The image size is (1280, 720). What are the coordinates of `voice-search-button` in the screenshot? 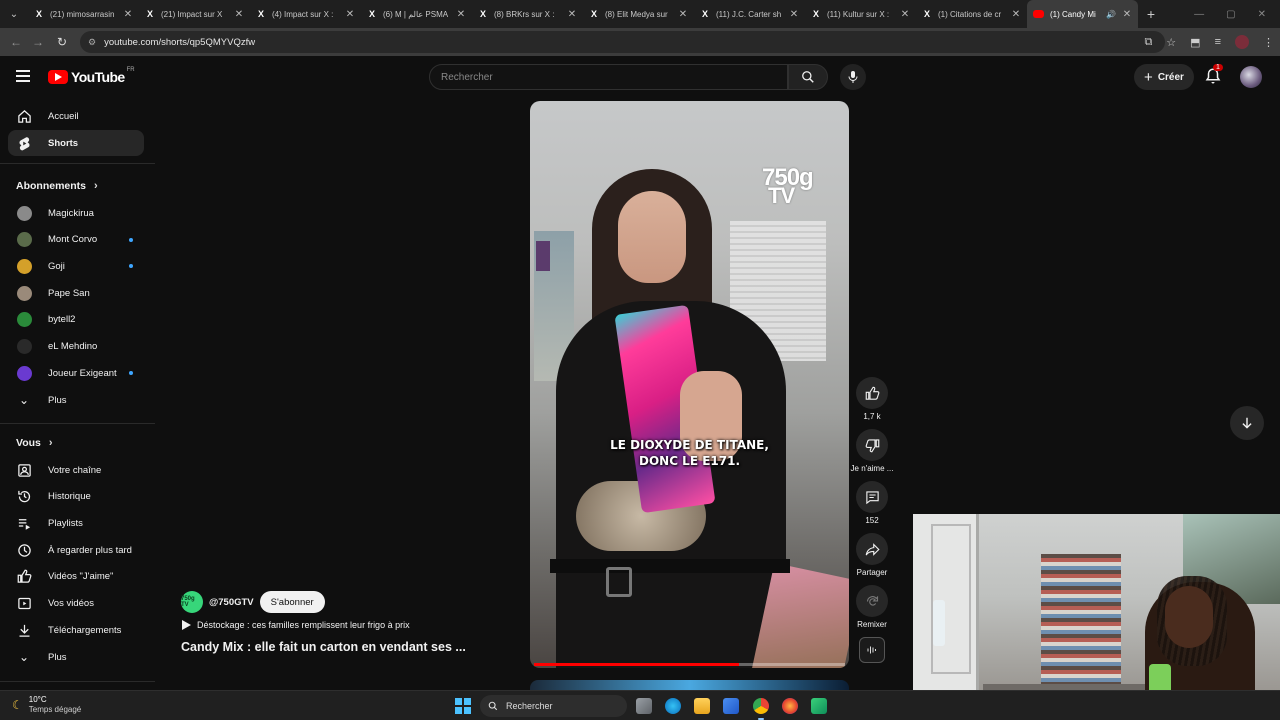 It's located at (853, 77).